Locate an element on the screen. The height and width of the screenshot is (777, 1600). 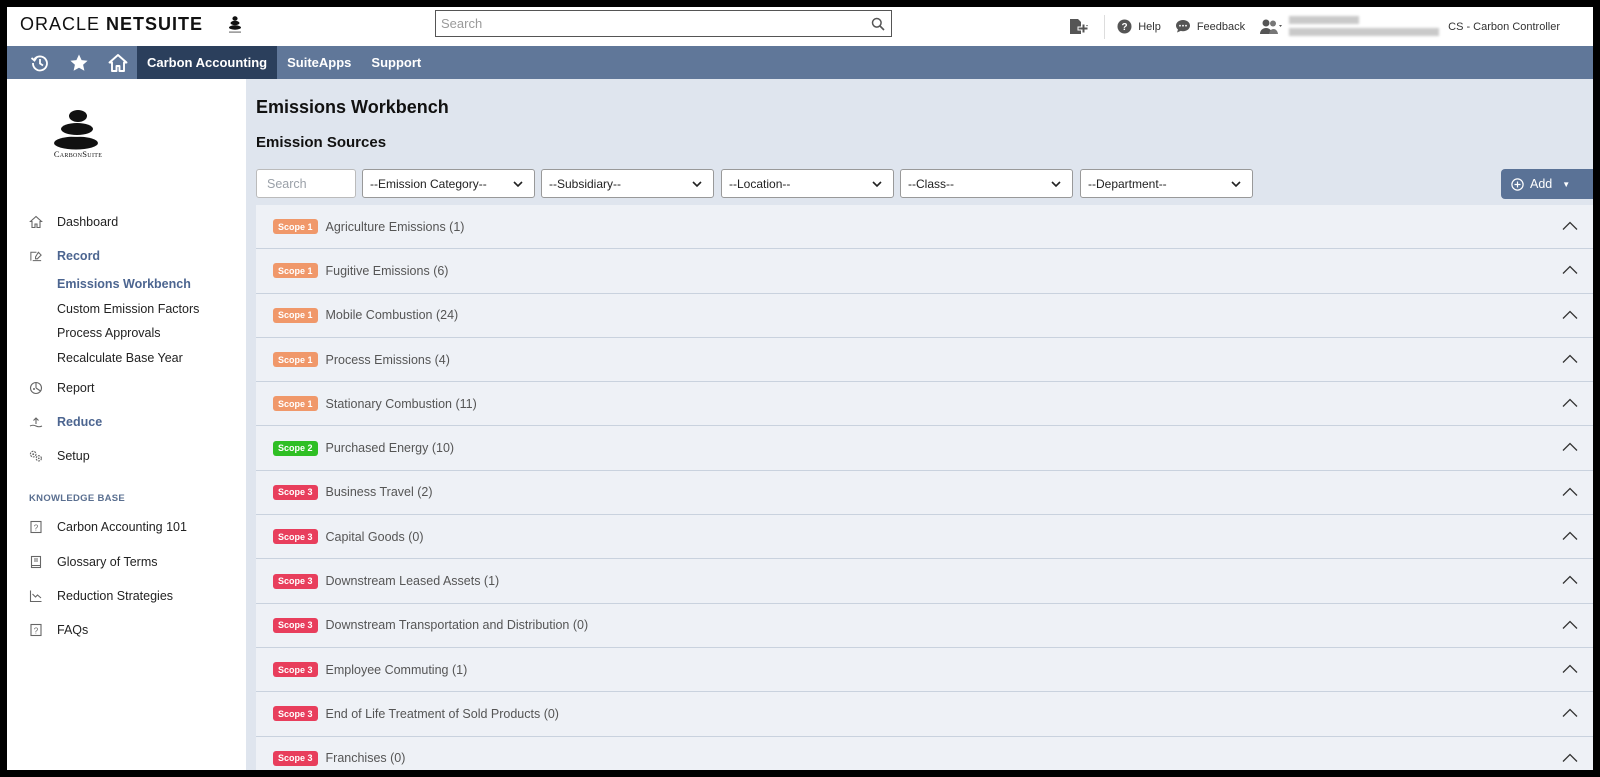
sidebar-subitem-process-approvals: Process Approvals is located at coordinates (109, 333).